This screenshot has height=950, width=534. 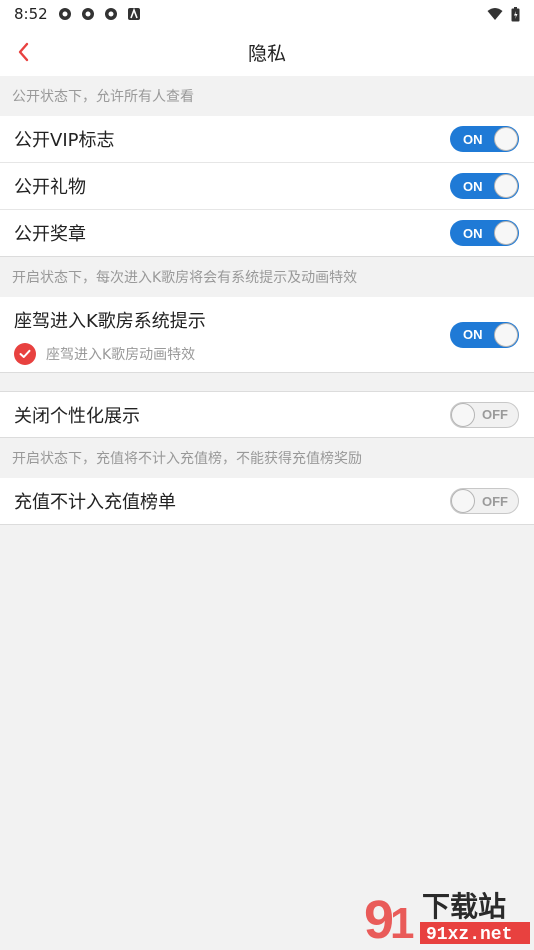 I want to click on setting-row-public-gifts: 公开礼物 ON, so click(x=267, y=186).